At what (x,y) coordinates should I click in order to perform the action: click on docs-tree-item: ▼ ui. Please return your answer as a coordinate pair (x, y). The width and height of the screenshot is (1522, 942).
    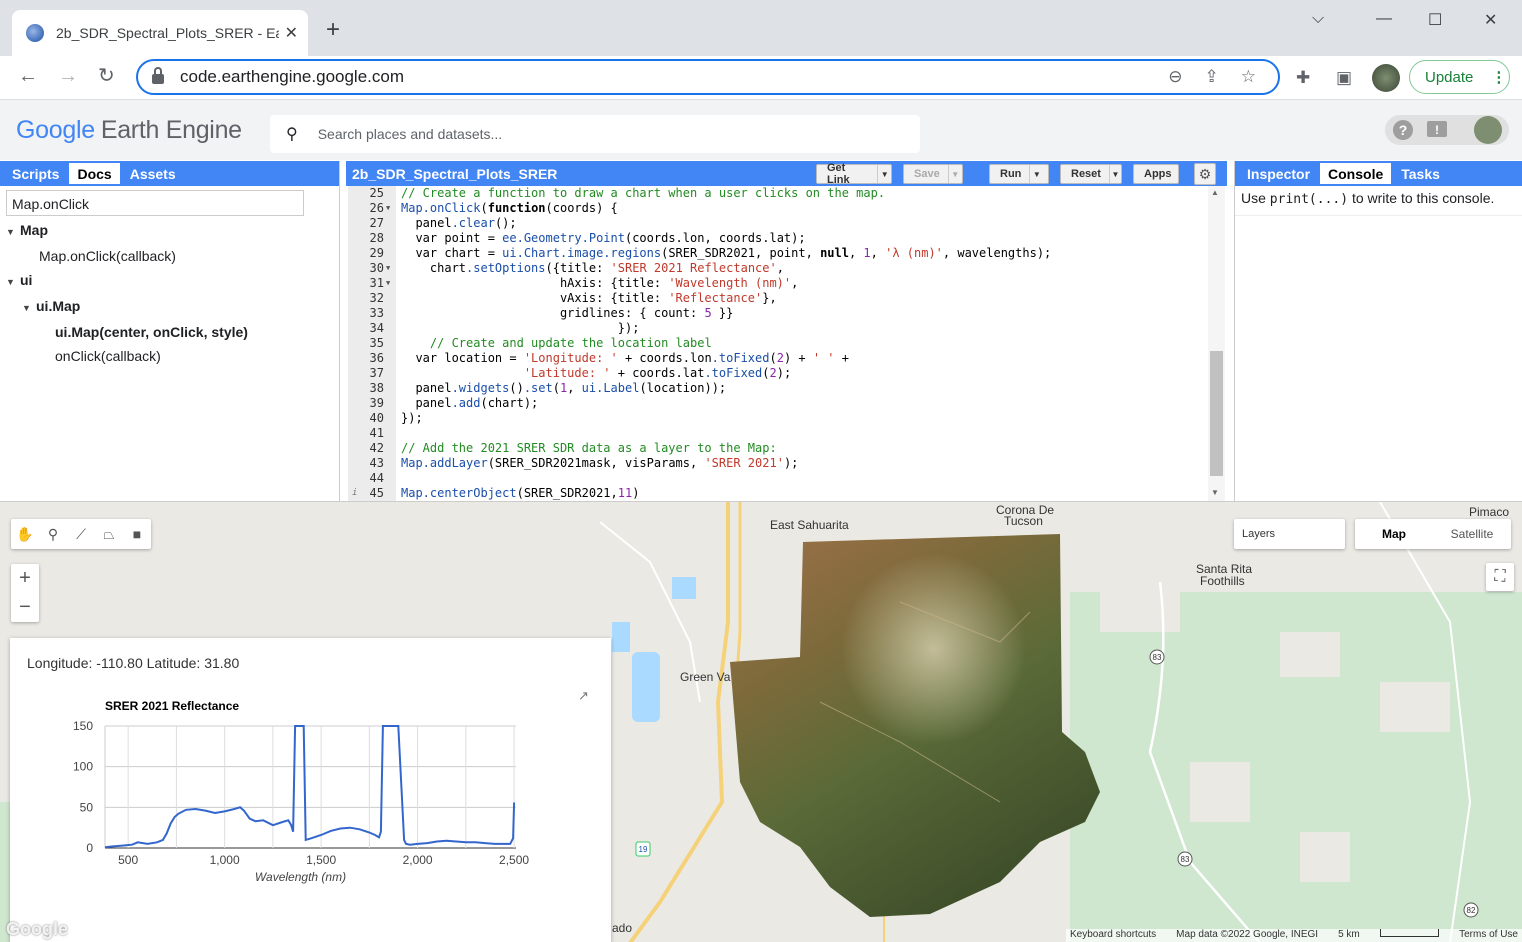
    Looking at the image, I should click on (169, 281).